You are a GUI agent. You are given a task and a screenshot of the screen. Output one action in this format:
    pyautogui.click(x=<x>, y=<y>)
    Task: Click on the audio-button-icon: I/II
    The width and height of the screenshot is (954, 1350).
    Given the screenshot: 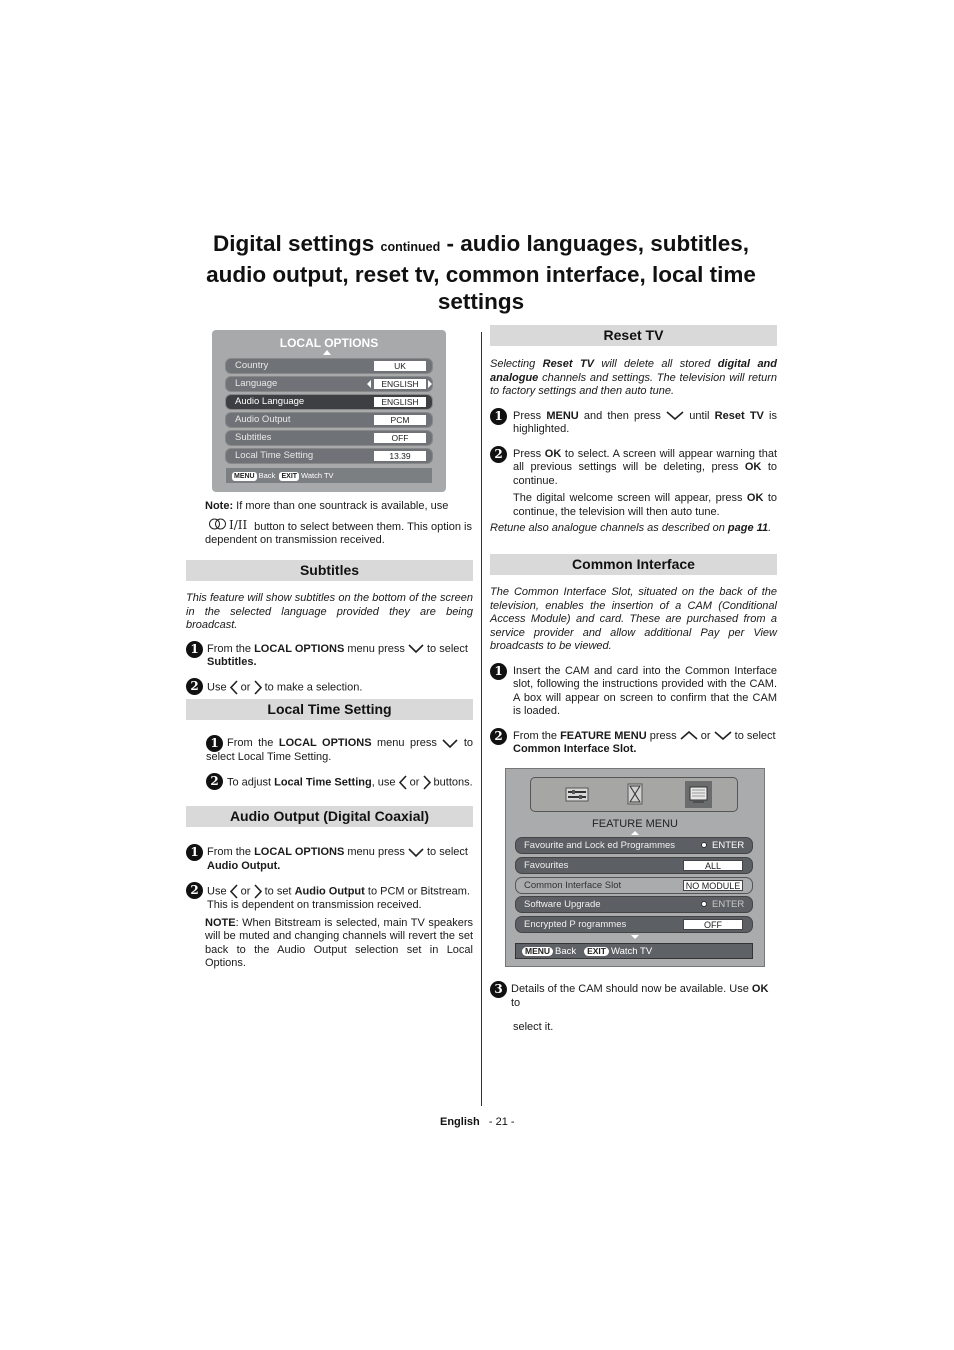 What is the action you would take?
    pyautogui.click(x=230, y=526)
    